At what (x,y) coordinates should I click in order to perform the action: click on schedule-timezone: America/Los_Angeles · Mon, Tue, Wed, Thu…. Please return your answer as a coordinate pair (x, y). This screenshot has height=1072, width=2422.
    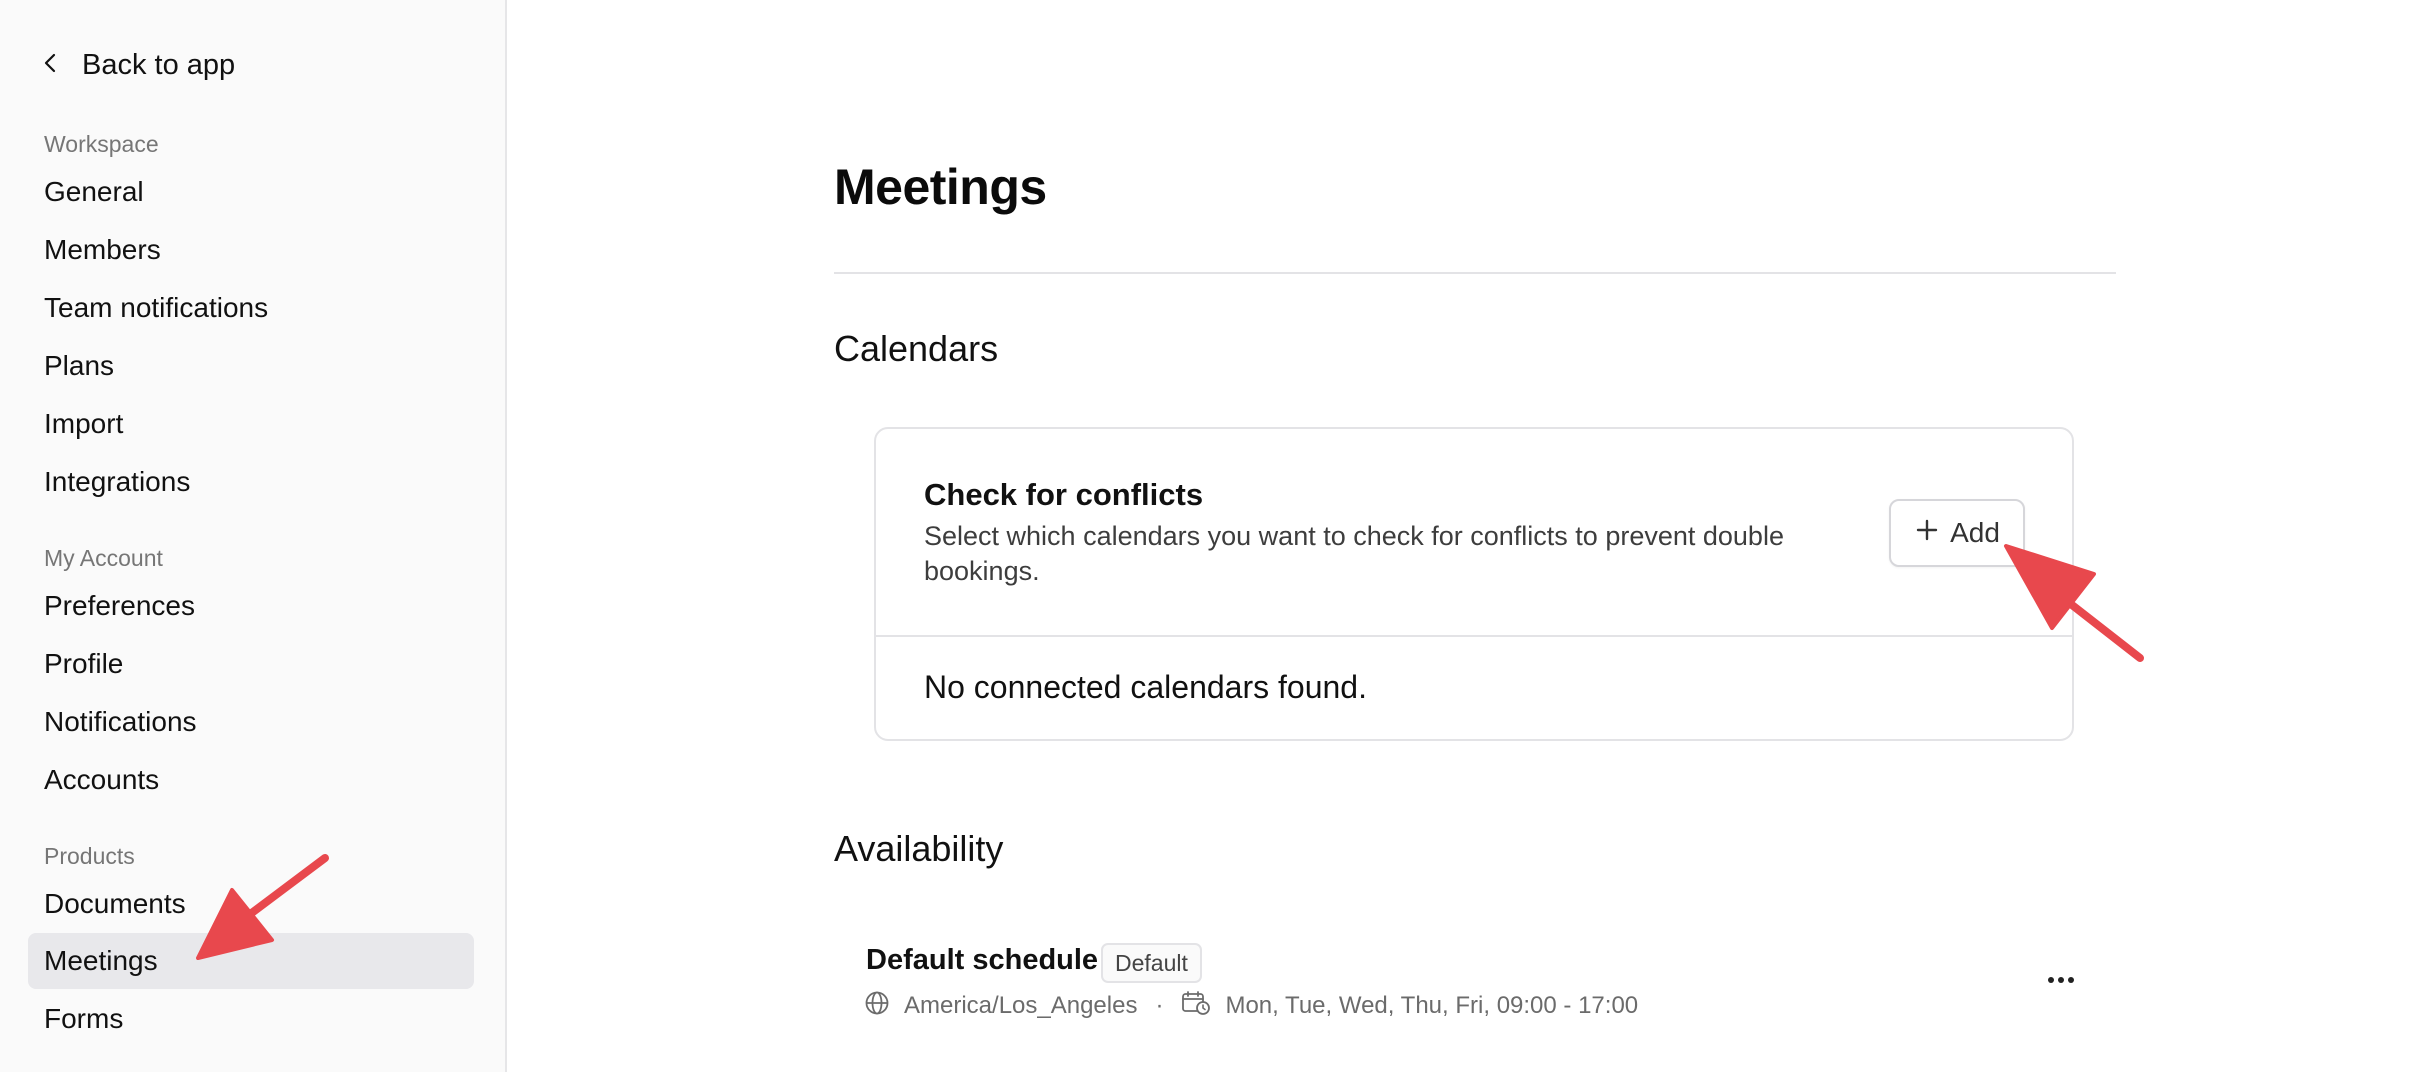
    Looking at the image, I should click on (1251, 1006).